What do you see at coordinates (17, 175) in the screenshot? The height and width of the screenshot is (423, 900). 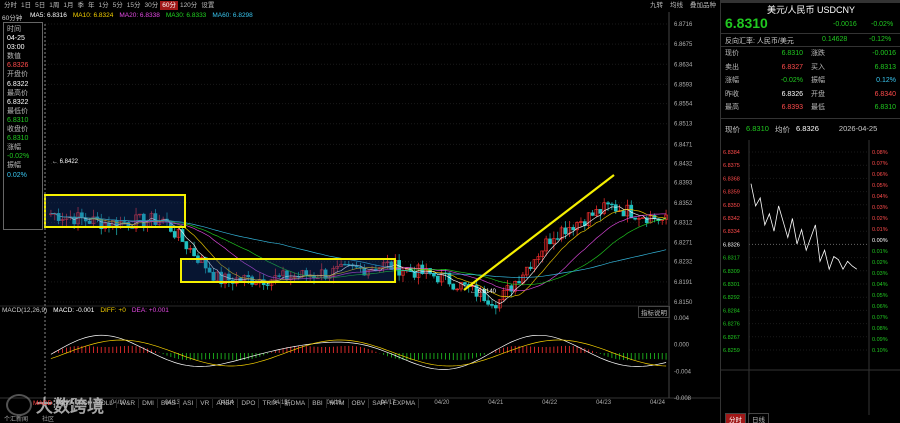 I see `tip-amp: 0.02%` at bounding box center [17, 175].